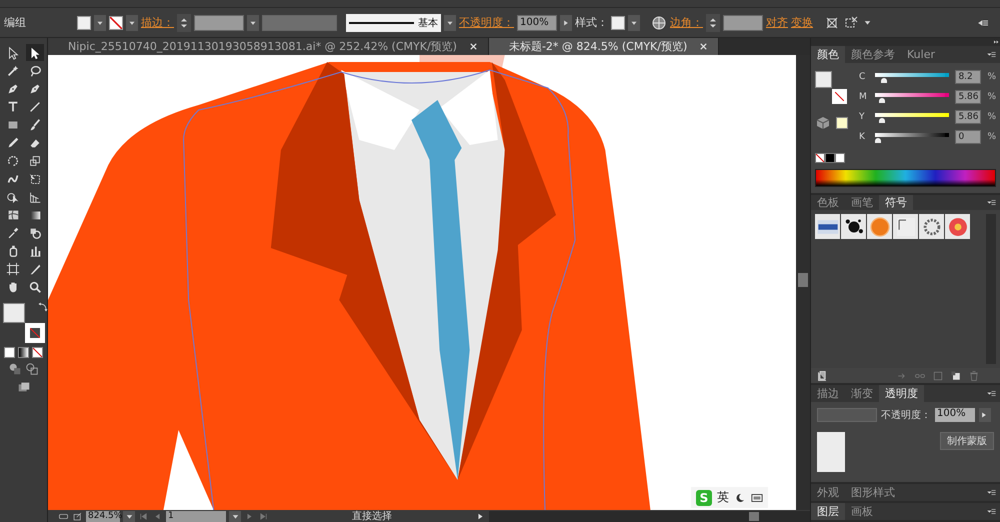 Image resolution: width=1000 pixels, height=522 pixels. I want to click on transform-box-icon, so click(832, 22).